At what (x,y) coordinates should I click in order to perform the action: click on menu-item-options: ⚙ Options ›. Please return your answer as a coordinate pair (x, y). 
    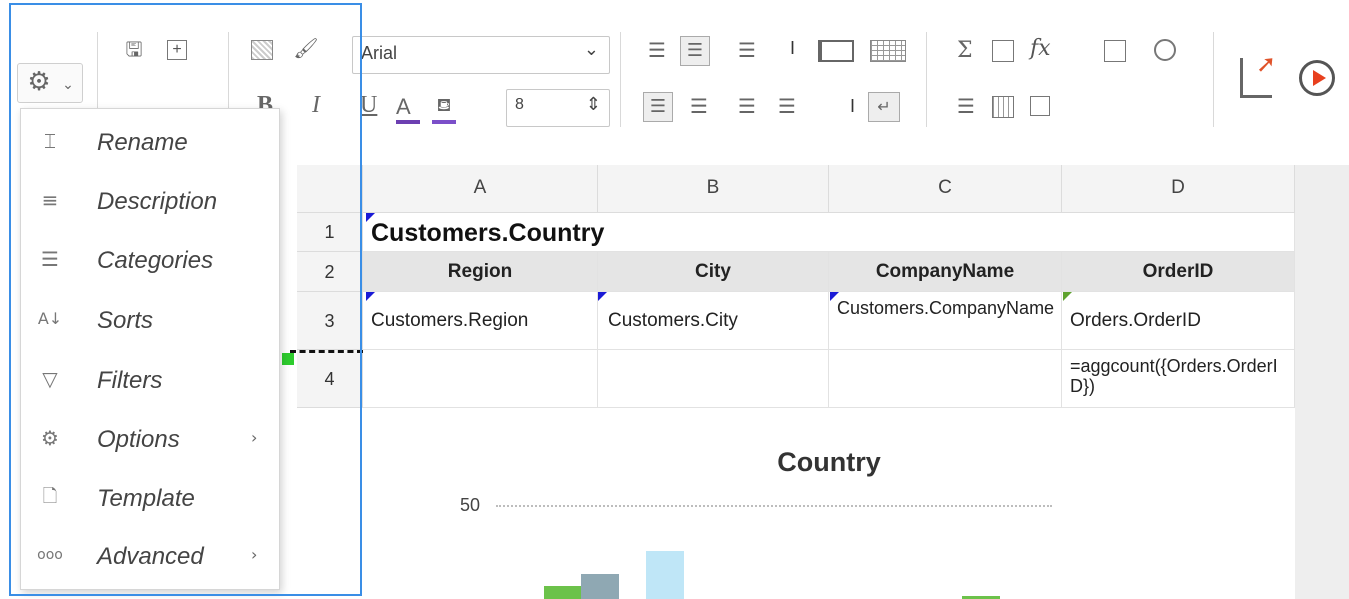
    Looking at the image, I should click on (150, 440).